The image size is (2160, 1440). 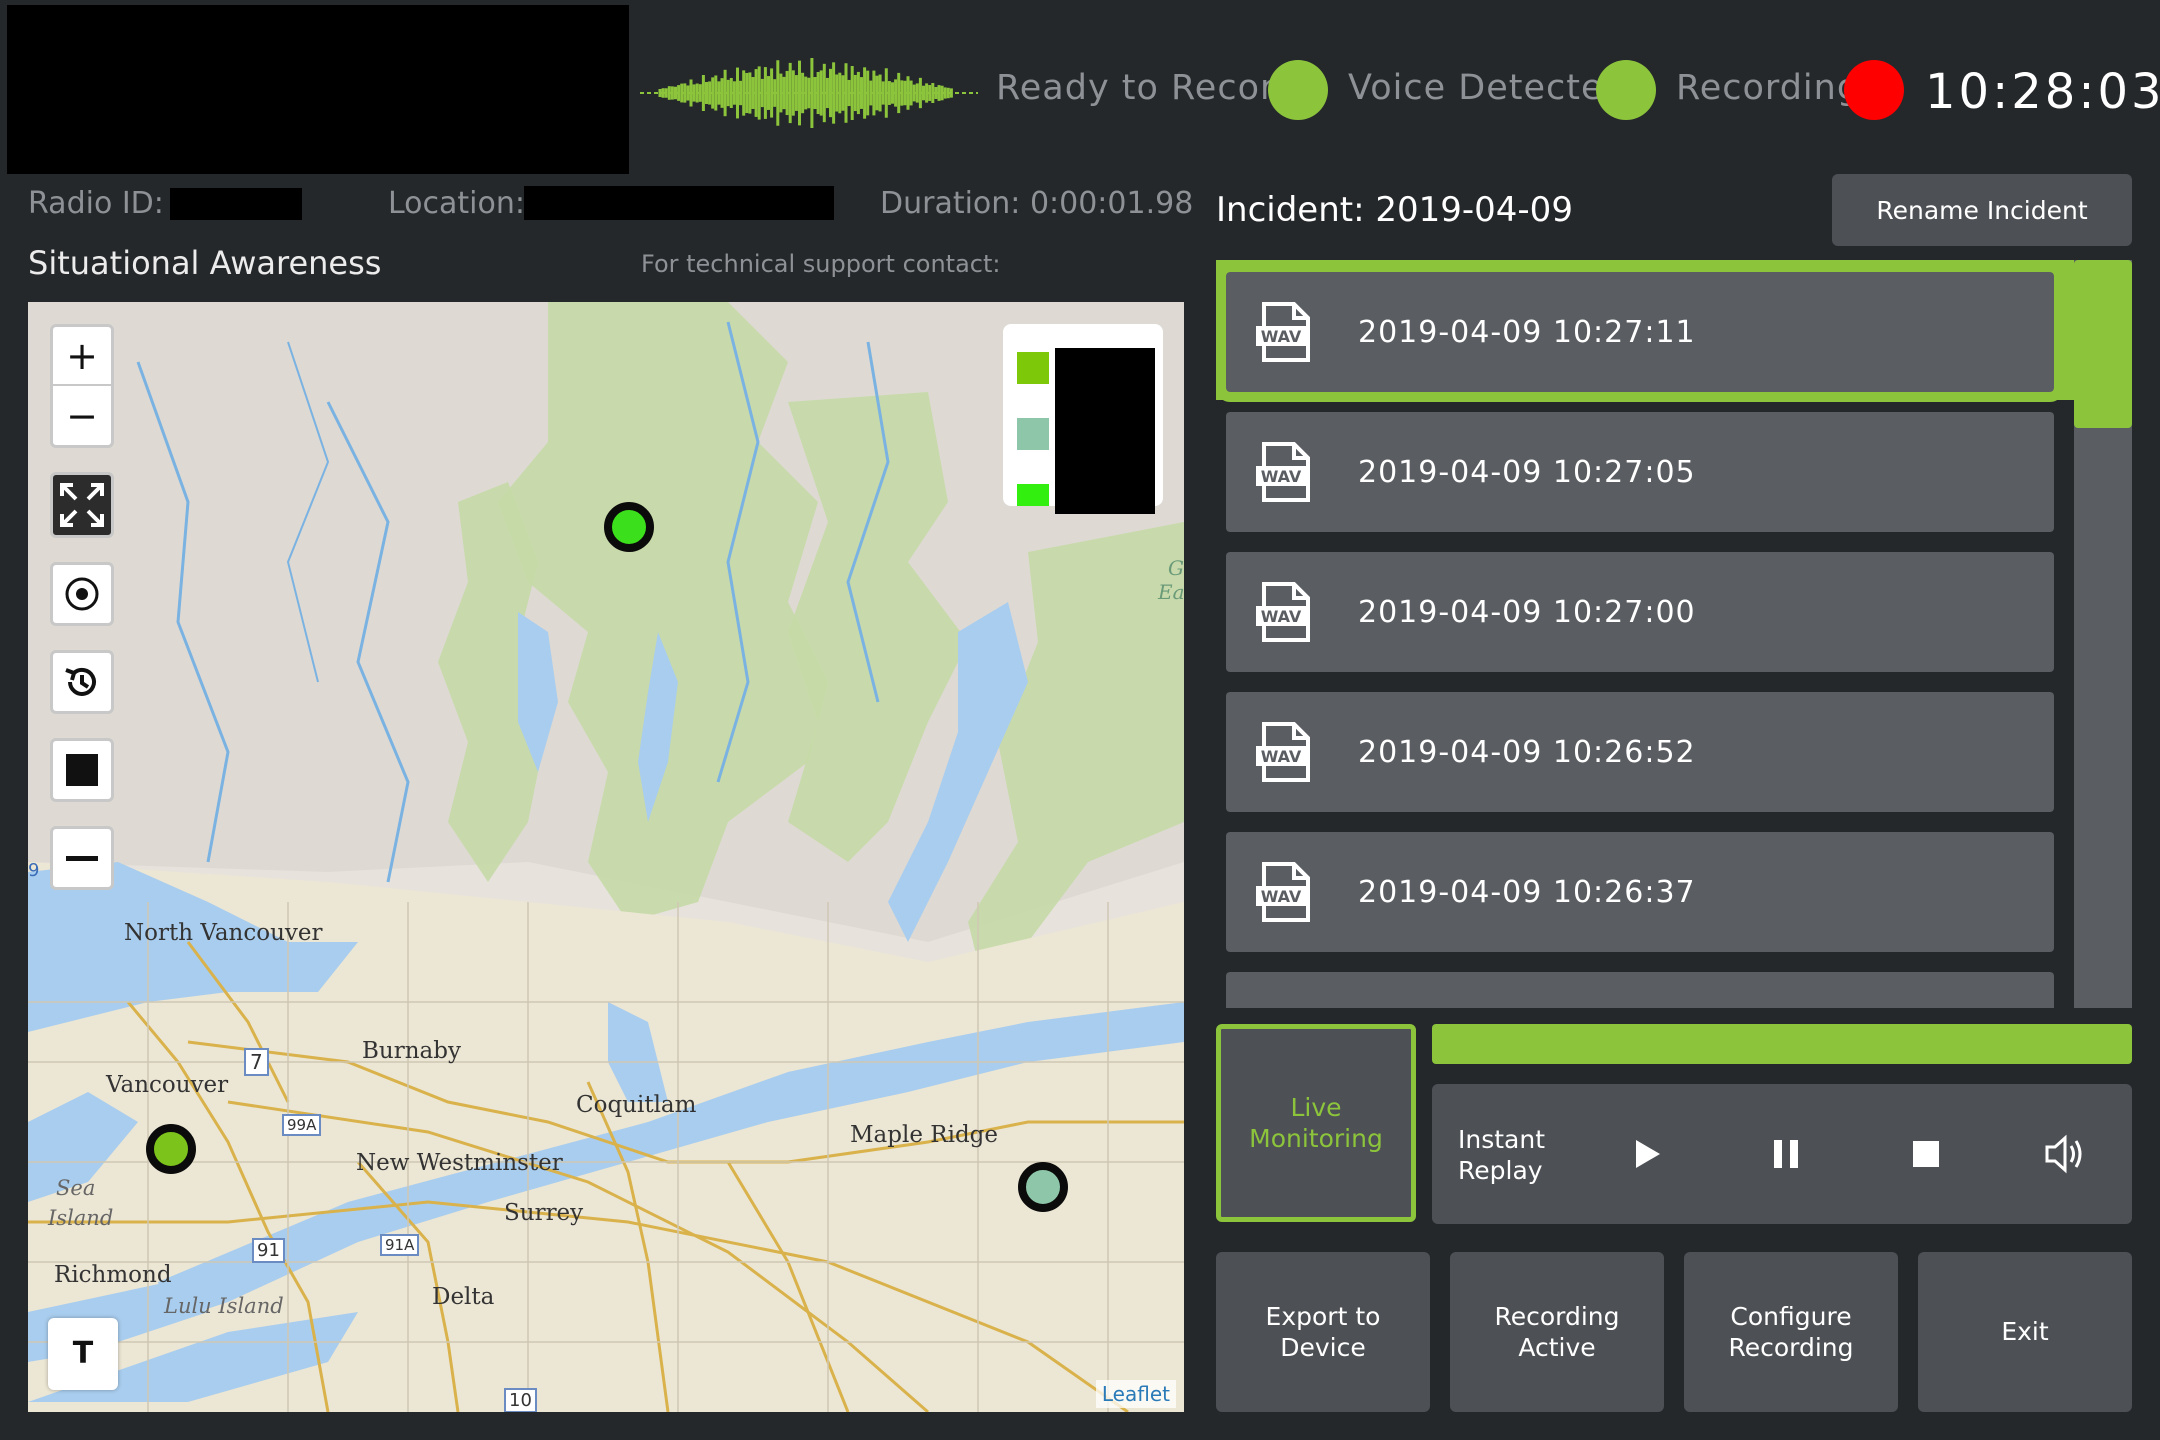 What do you see at coordinates (1640, 990) in the screenshot?
I see `recording-file-item-partial` at bounding box center [1640, 990].